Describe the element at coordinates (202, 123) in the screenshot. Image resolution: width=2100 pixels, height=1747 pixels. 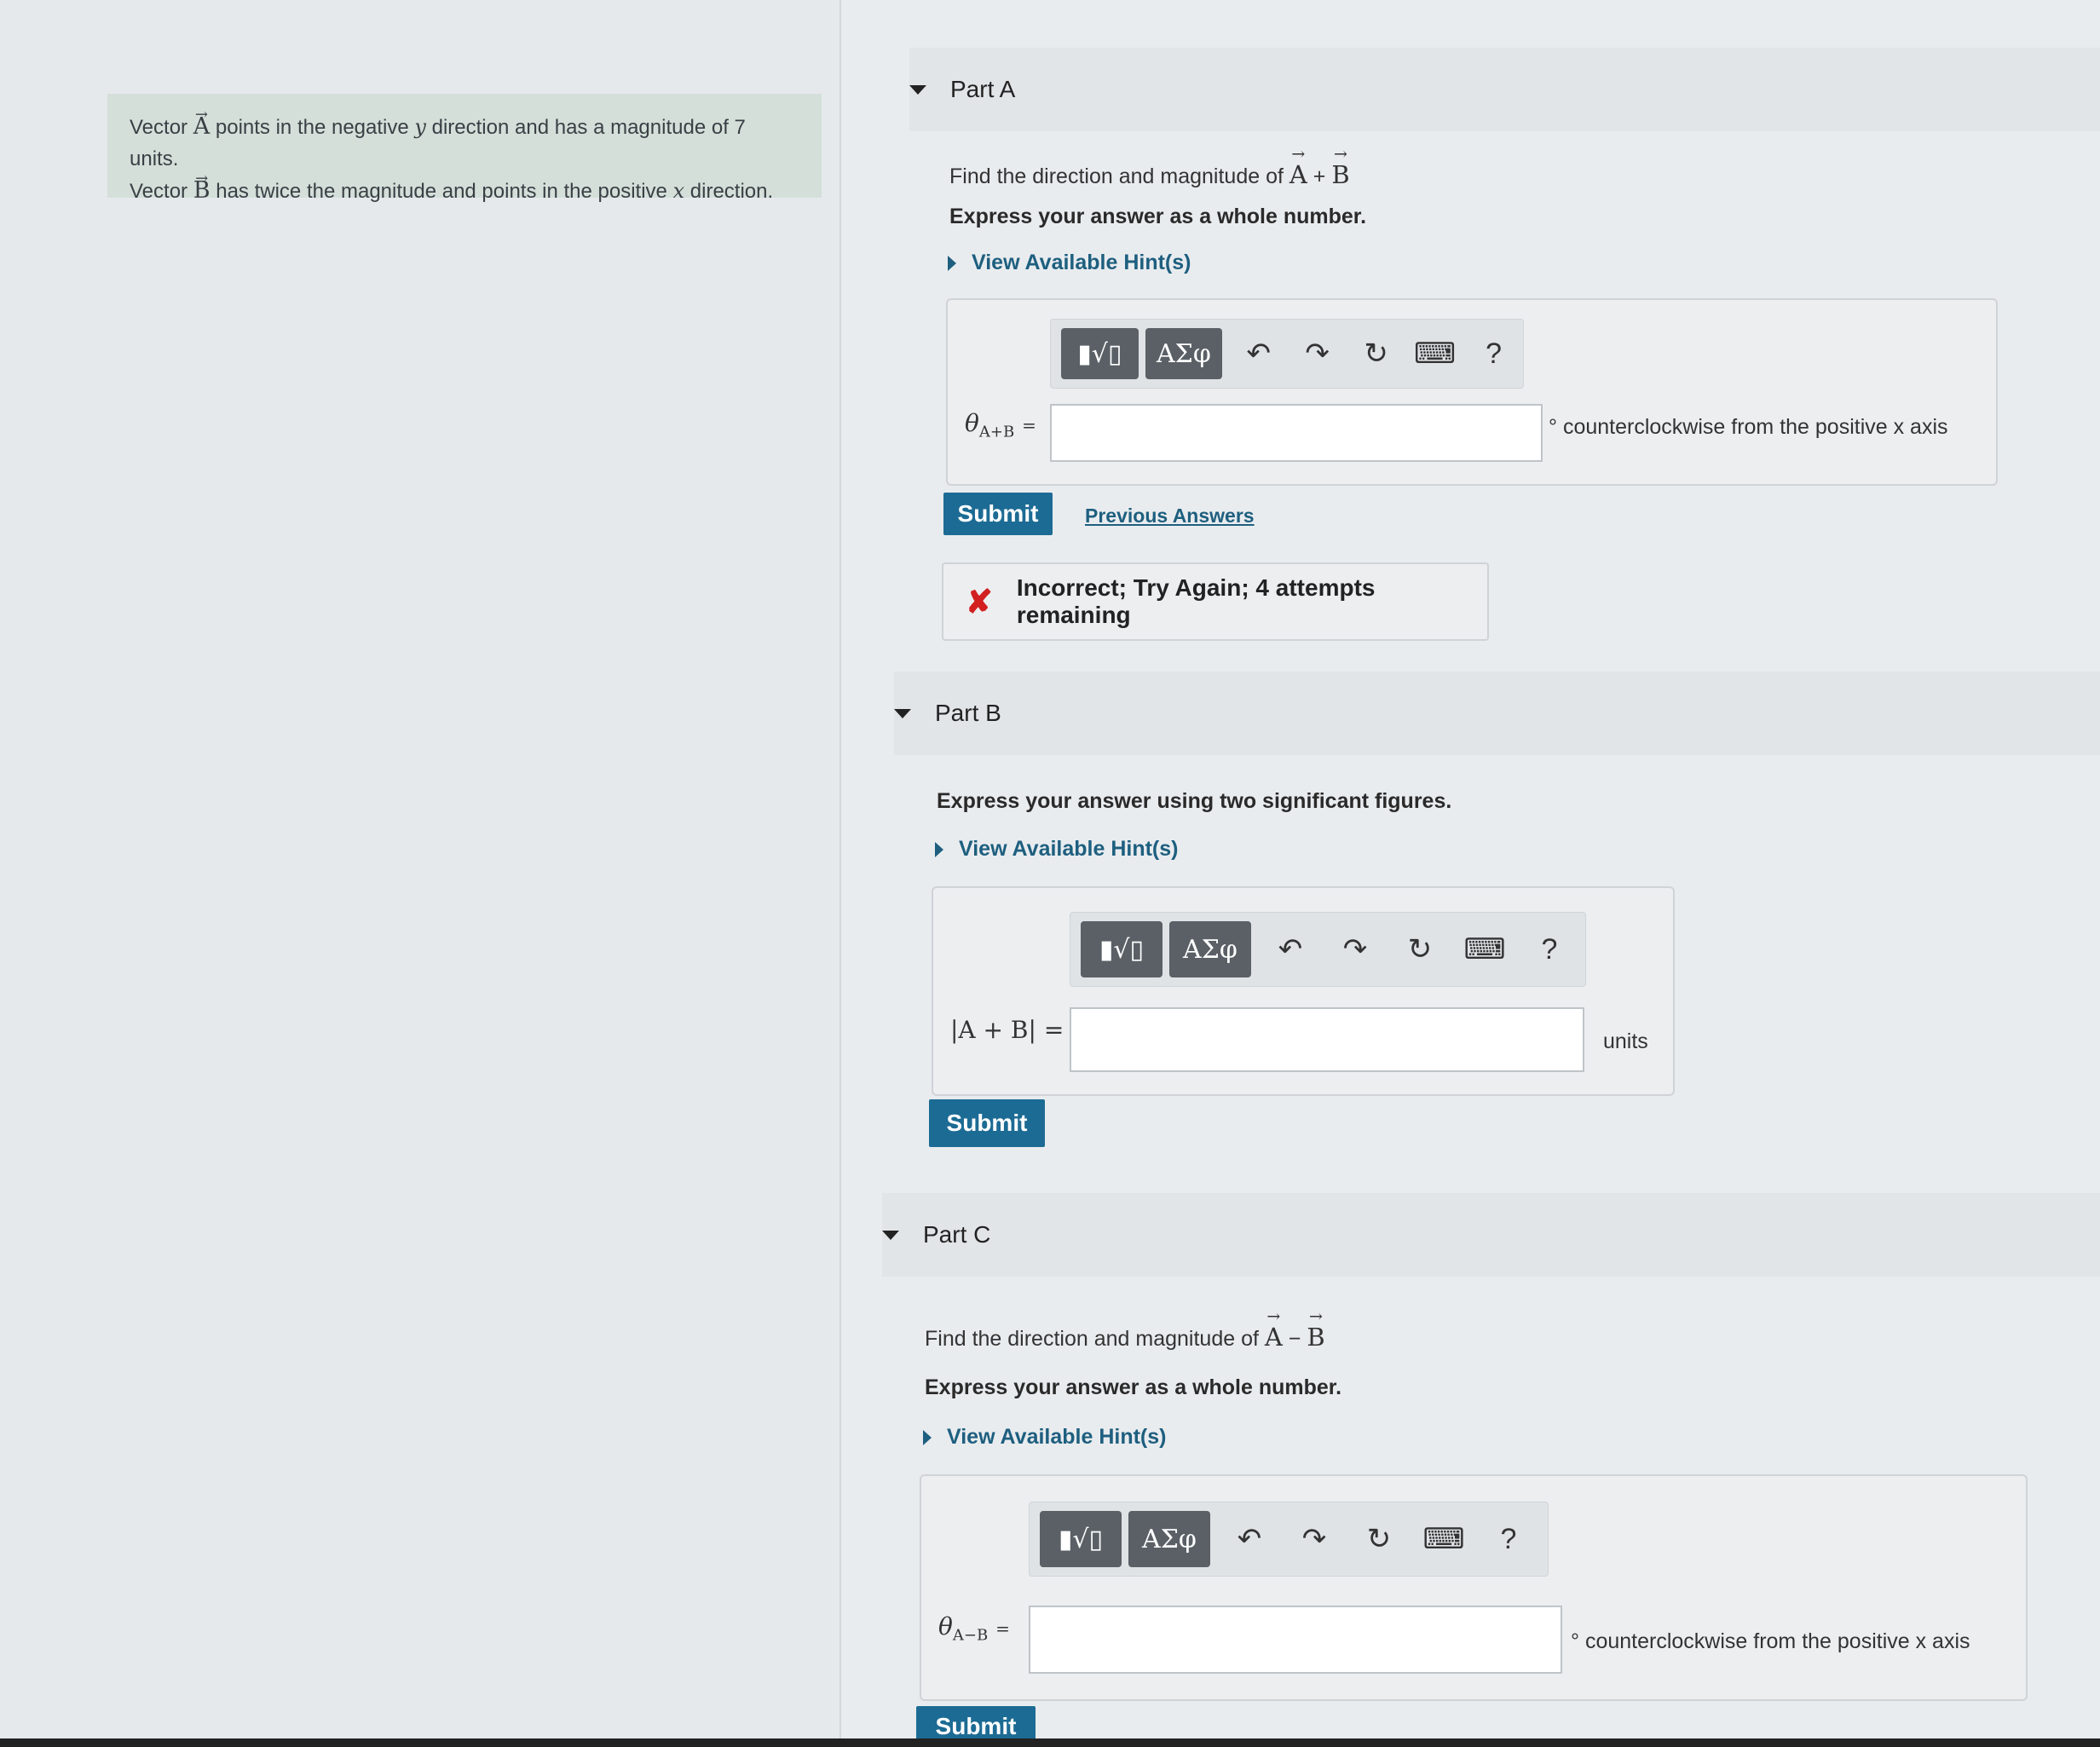
I see `vector-a-symbol: → A` at that location.